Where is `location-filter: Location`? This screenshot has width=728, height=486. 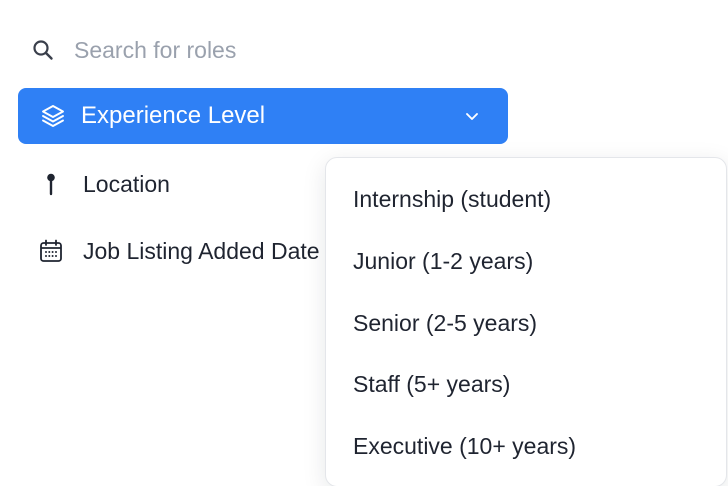
location-filter: Location is located at coordinates (104, 184).